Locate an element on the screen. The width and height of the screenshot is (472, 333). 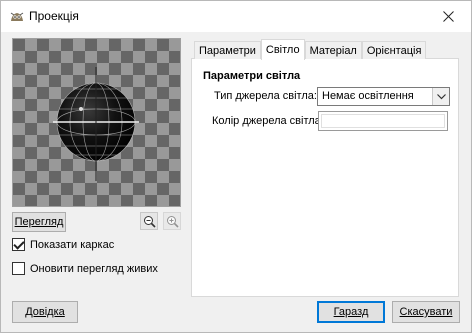
zoom-in-icon is located at coordinates (172, 221).